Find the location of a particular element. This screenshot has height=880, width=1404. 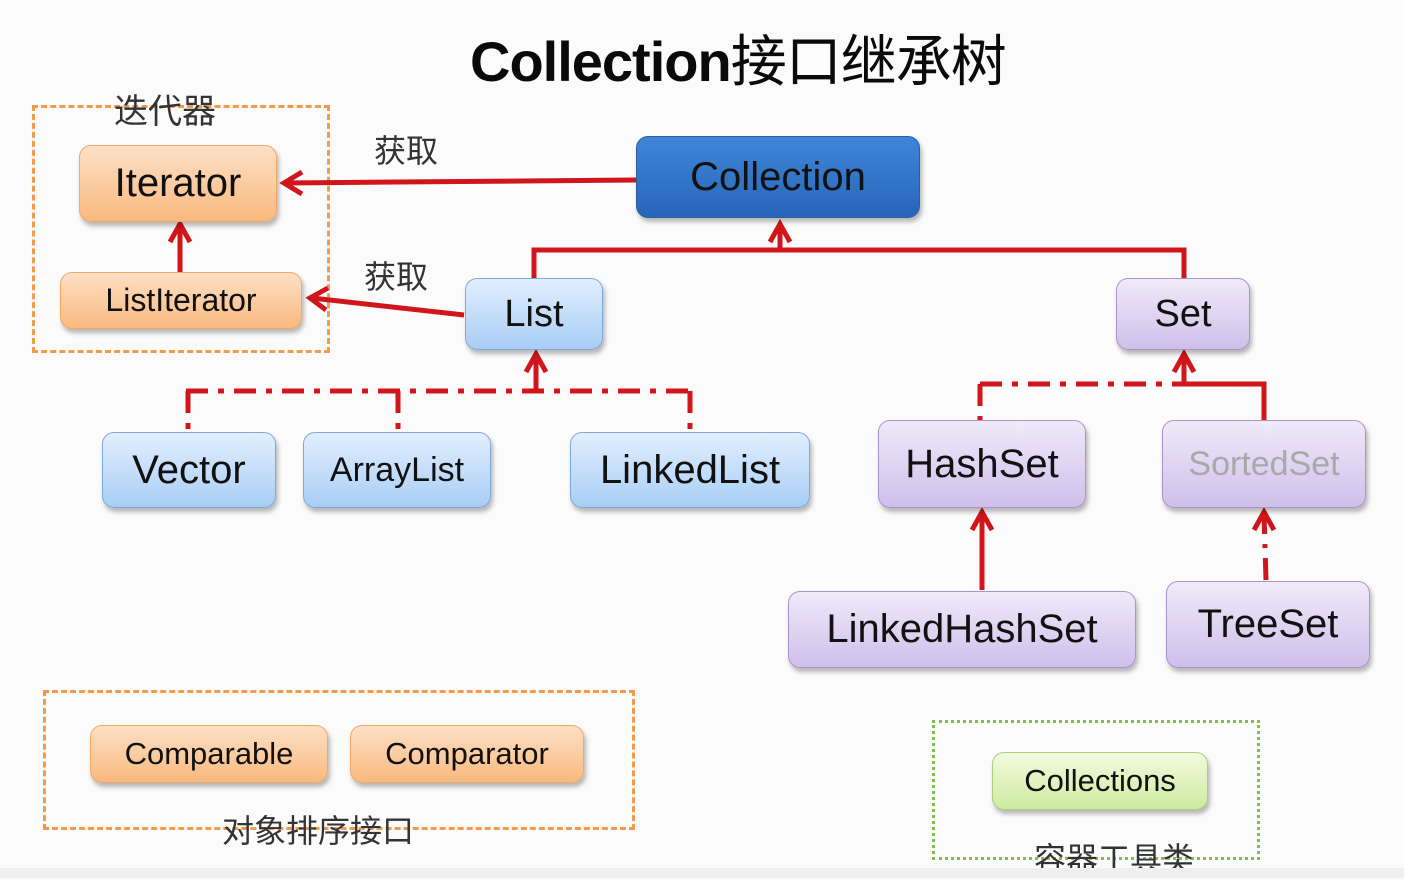

node-vector-label: Vector is located at coordinates (189, 469).